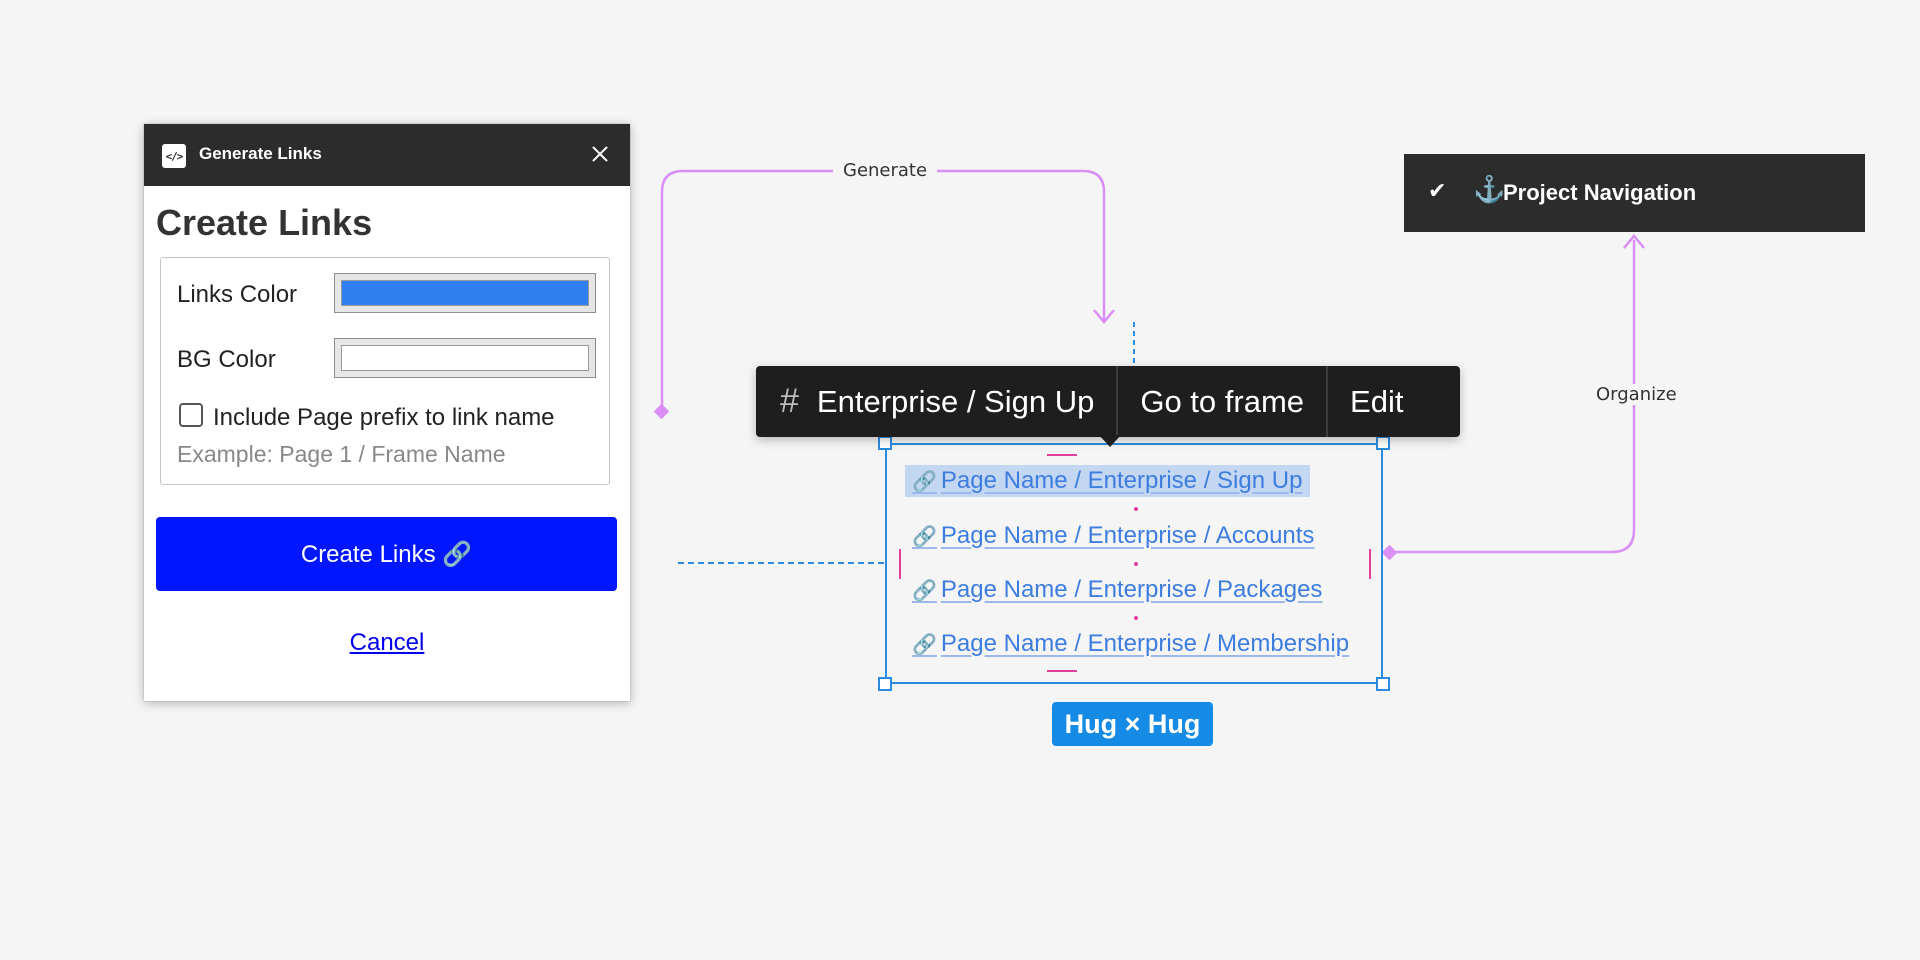 The width and height of the screenshot is (1920, 960). I want to click on link-label: Page Name / Enterprise / Packages, so click(1131, 589).